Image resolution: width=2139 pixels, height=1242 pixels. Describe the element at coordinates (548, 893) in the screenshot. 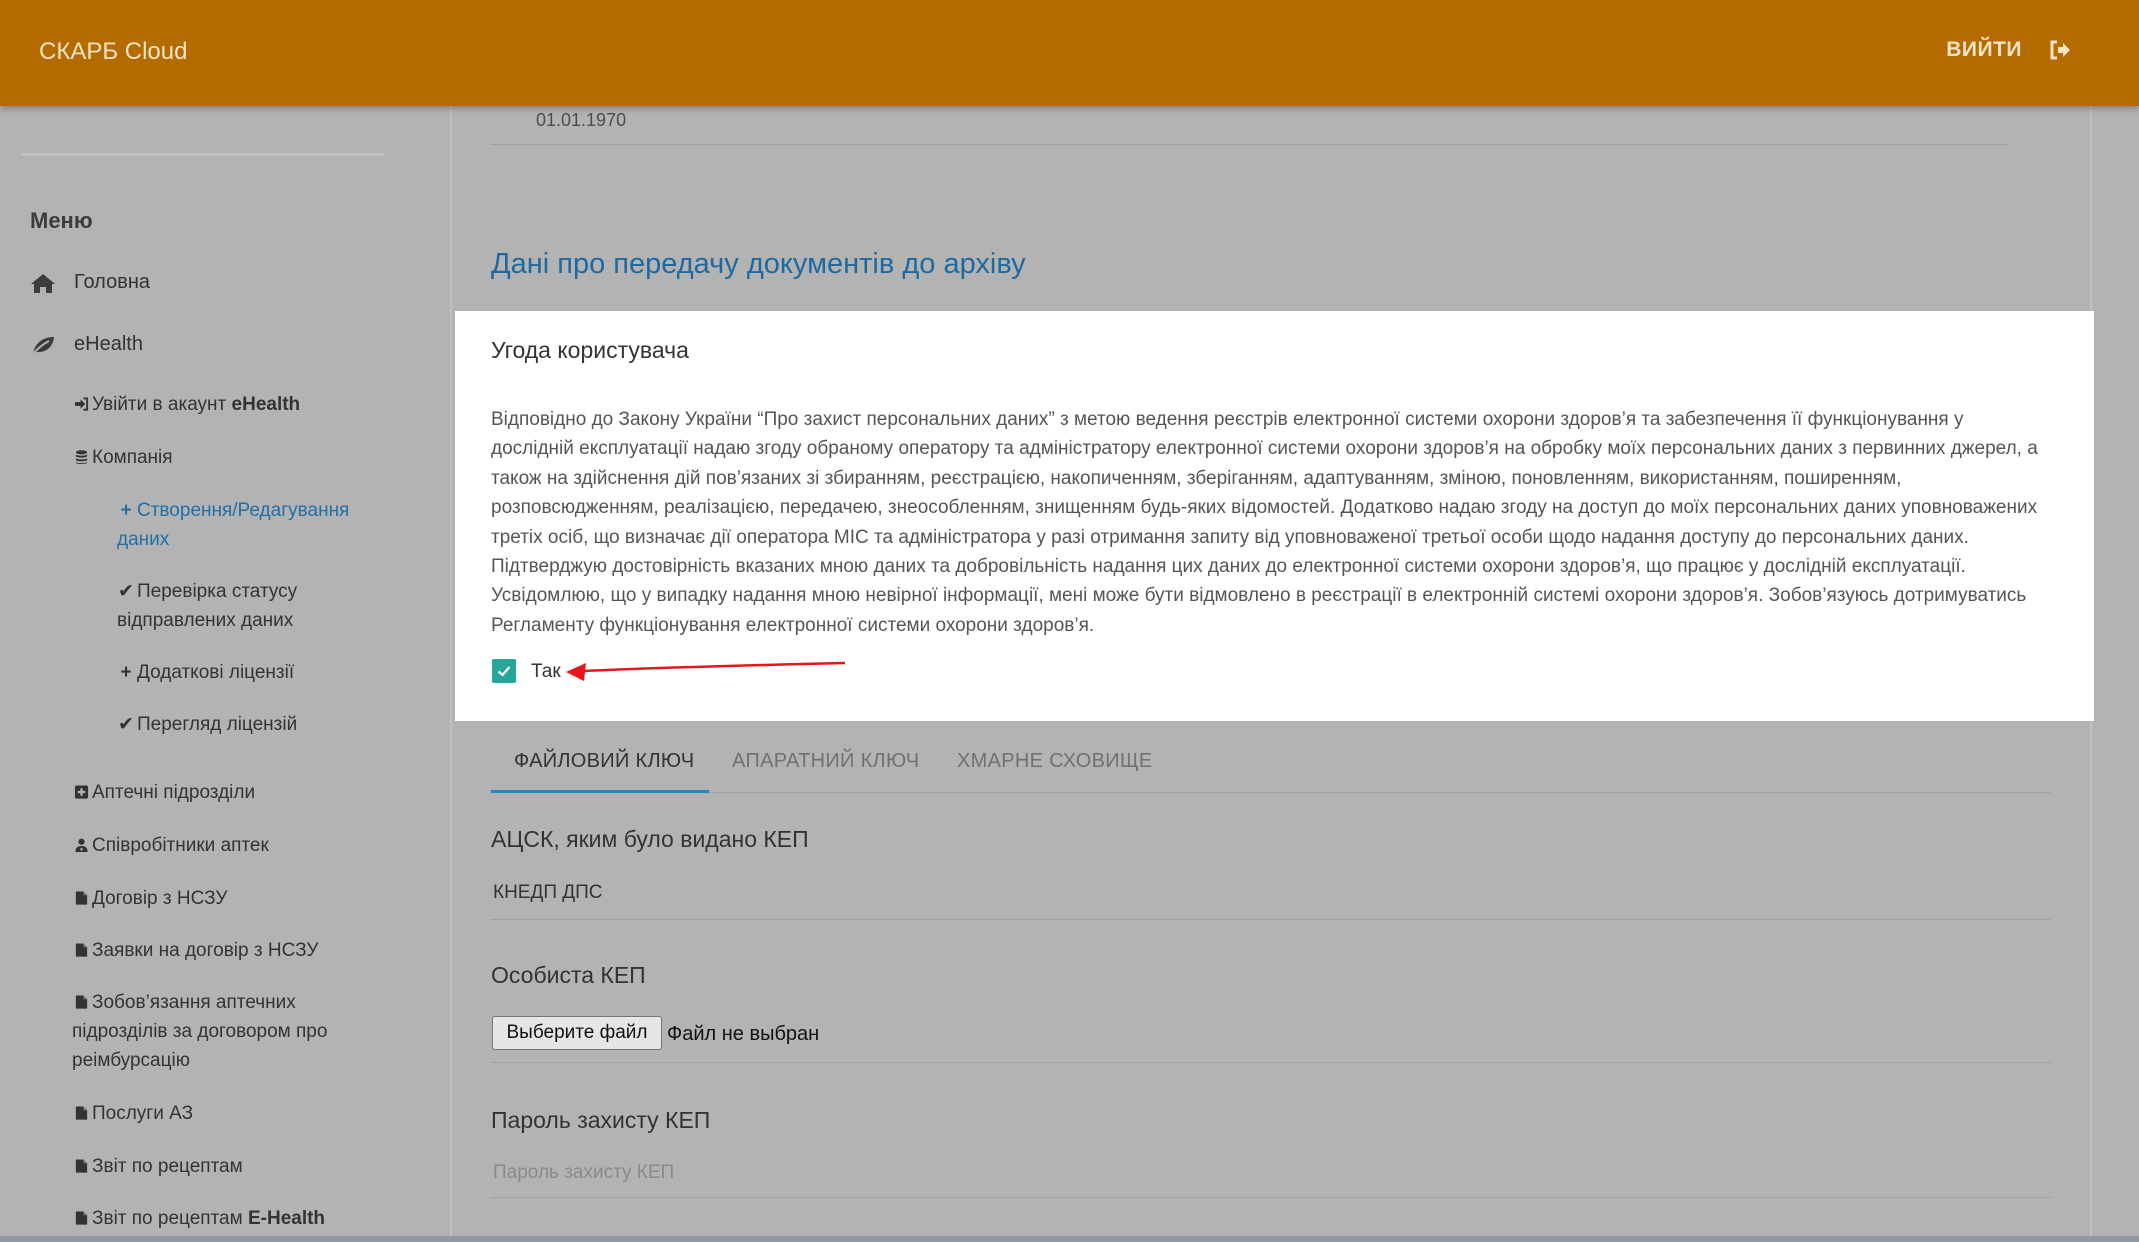

I see `acsk-select: КНЕДП ДПС` at that location.